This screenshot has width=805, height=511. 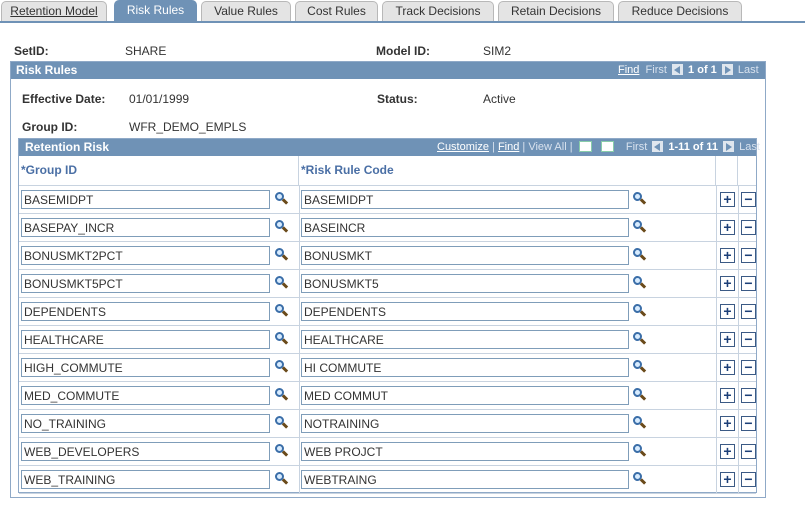 I want to click on risk-rule-code-input: DEPENDENTS, so click(x=465, y=311).